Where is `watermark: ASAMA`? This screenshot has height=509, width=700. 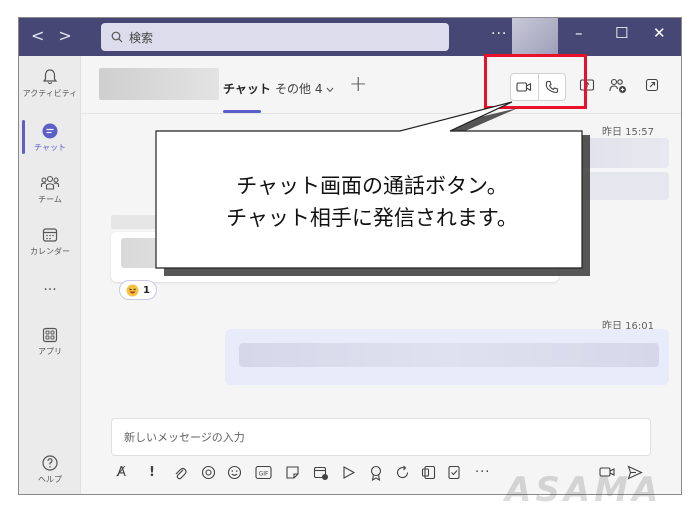
watermark: ASAMA is located at coordinates (584, 489).